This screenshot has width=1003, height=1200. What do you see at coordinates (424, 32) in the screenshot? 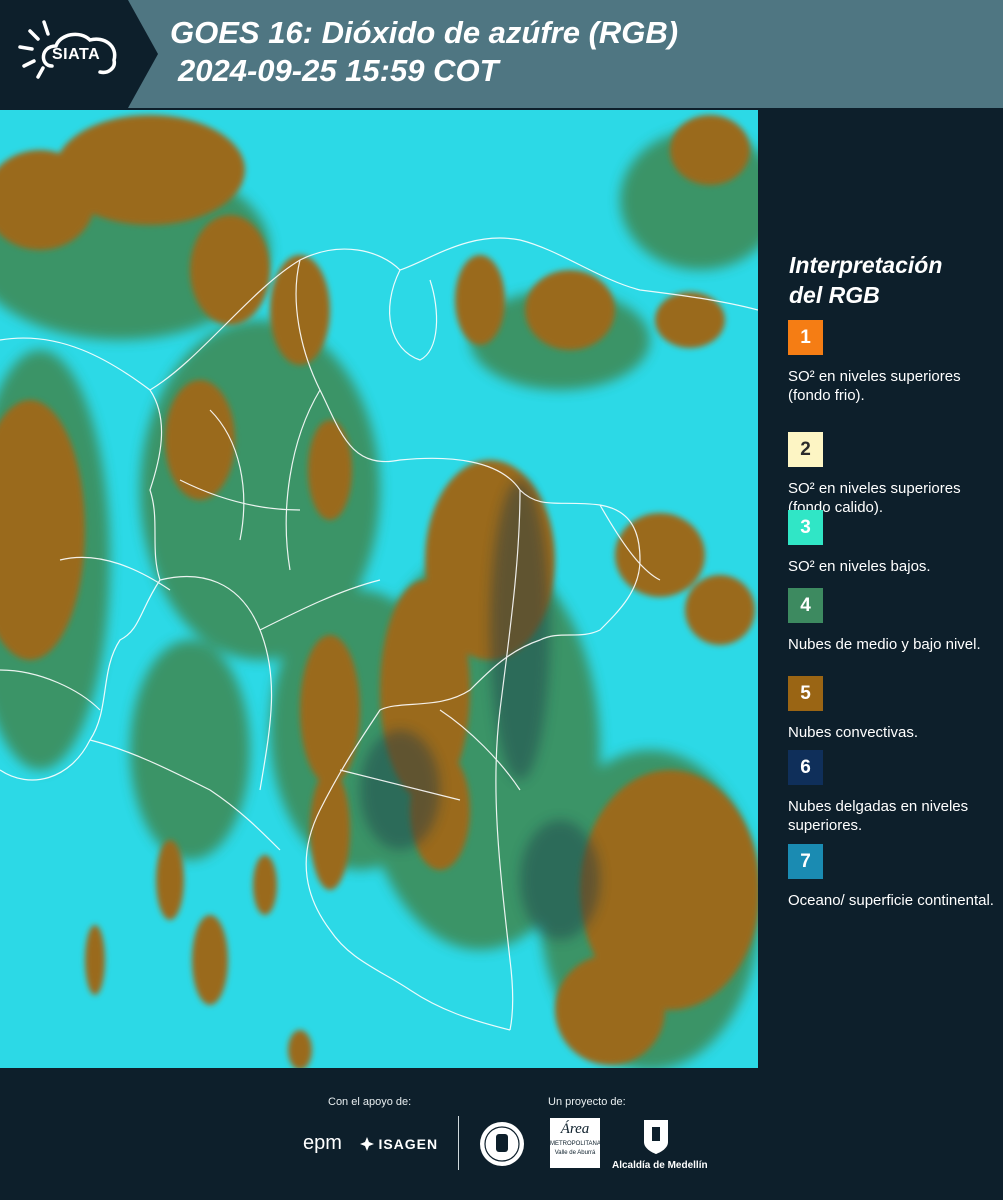
I see `title-line-1: GOES 16: Dióxido de azúfre (RGB)` at bounding box center [424, 32].